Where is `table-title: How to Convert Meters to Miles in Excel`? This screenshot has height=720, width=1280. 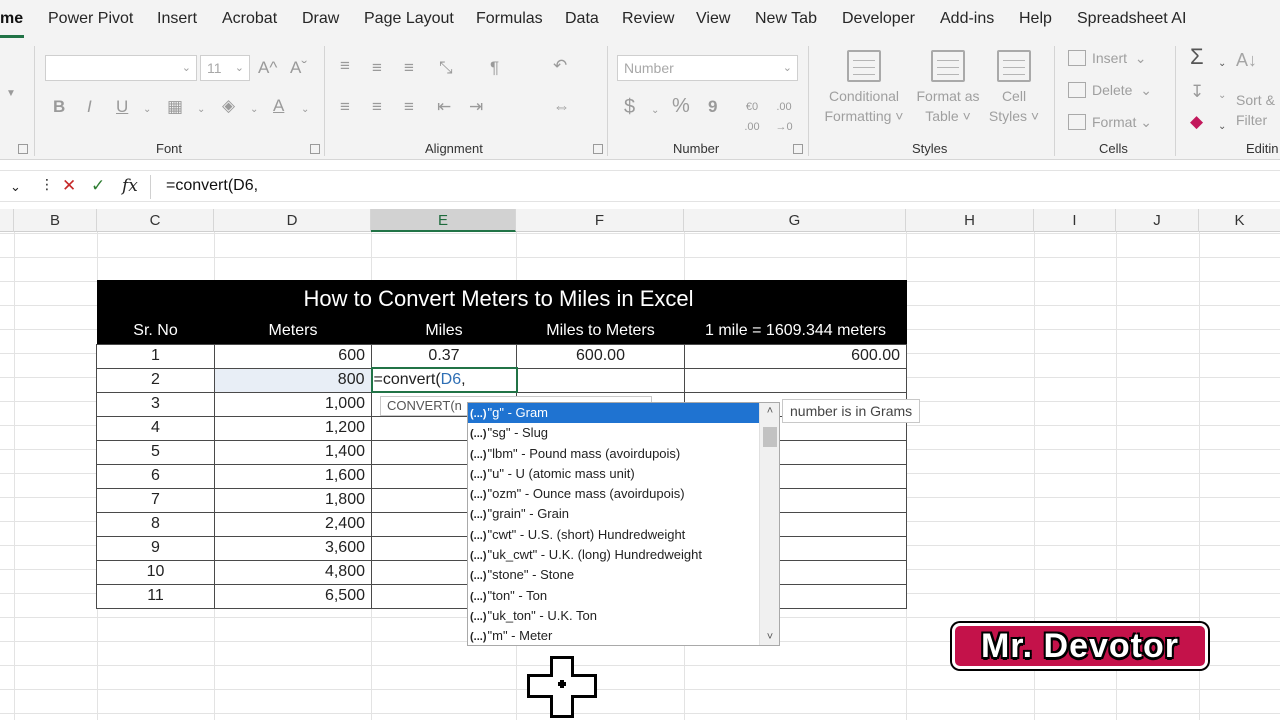 table-title: How to Convert Meters to Miles in Excel is located at coordinates (501, 299).